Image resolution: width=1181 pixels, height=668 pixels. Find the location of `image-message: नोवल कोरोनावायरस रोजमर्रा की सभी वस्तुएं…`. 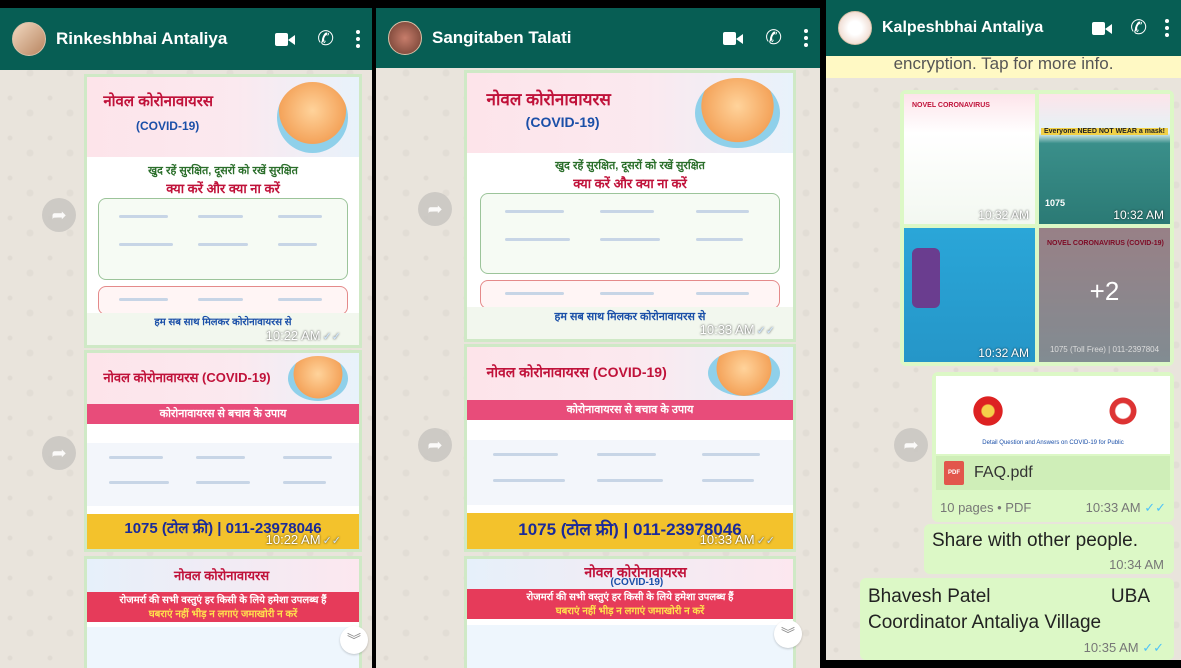

image-message: नोवल कोरोनावायरस रोजमर्रा की सभी वस्तुएं… is located at coordinates (223, 612).